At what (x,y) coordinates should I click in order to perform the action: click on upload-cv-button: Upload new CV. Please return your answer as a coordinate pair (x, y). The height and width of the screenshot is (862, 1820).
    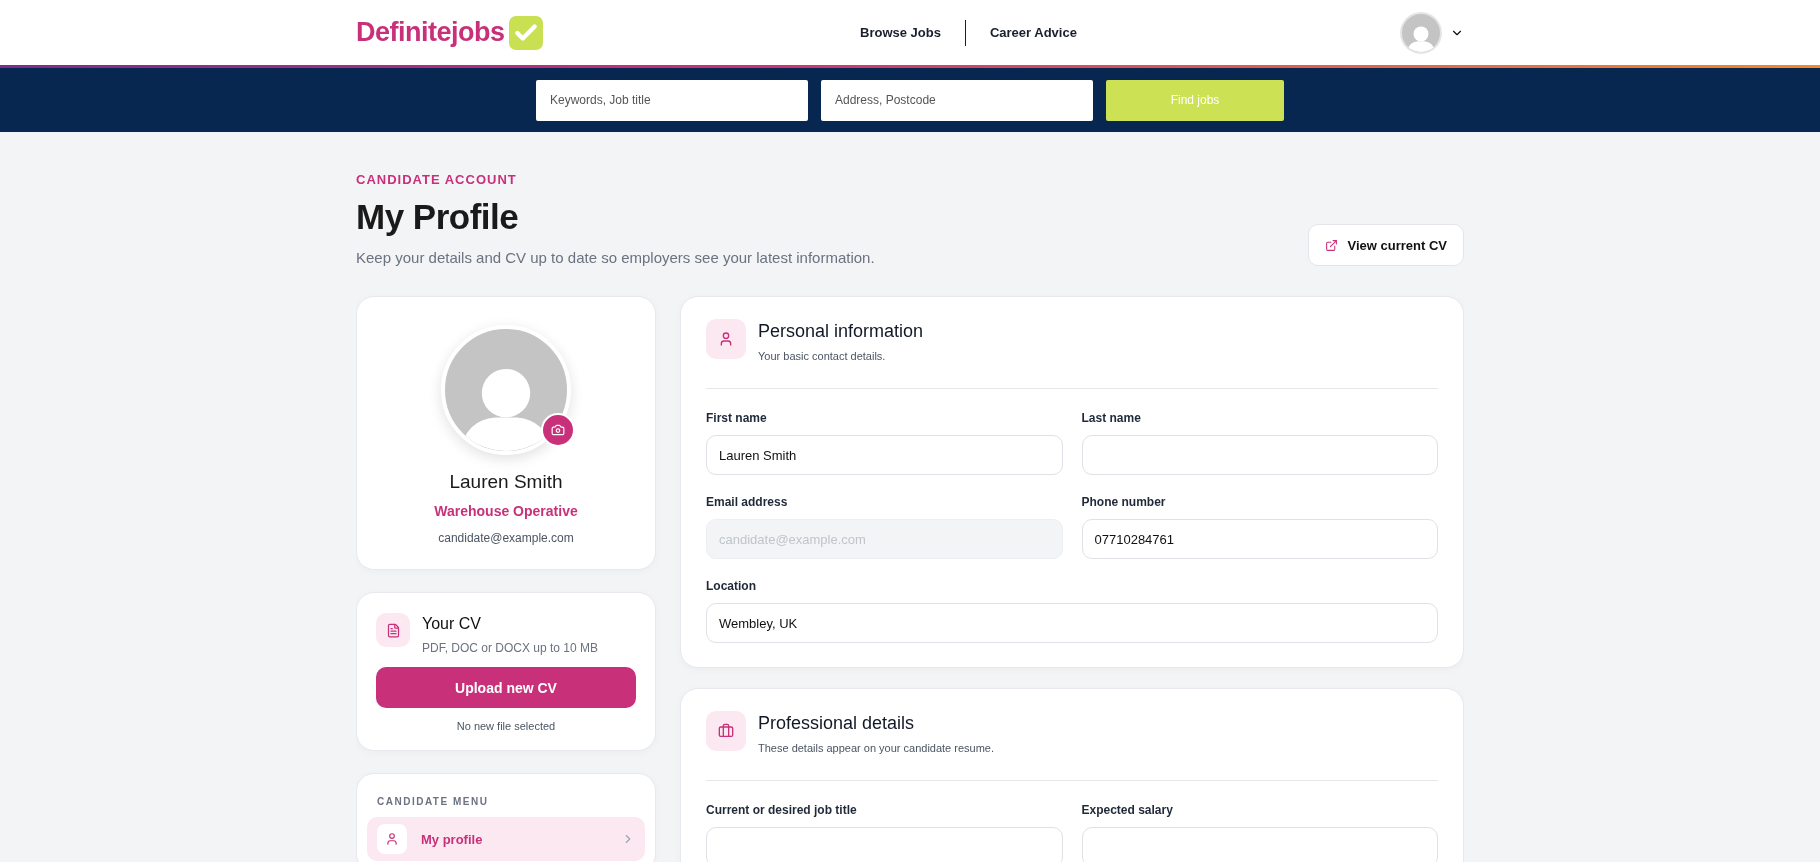
    Looking at the image, I should click on (506, 687).